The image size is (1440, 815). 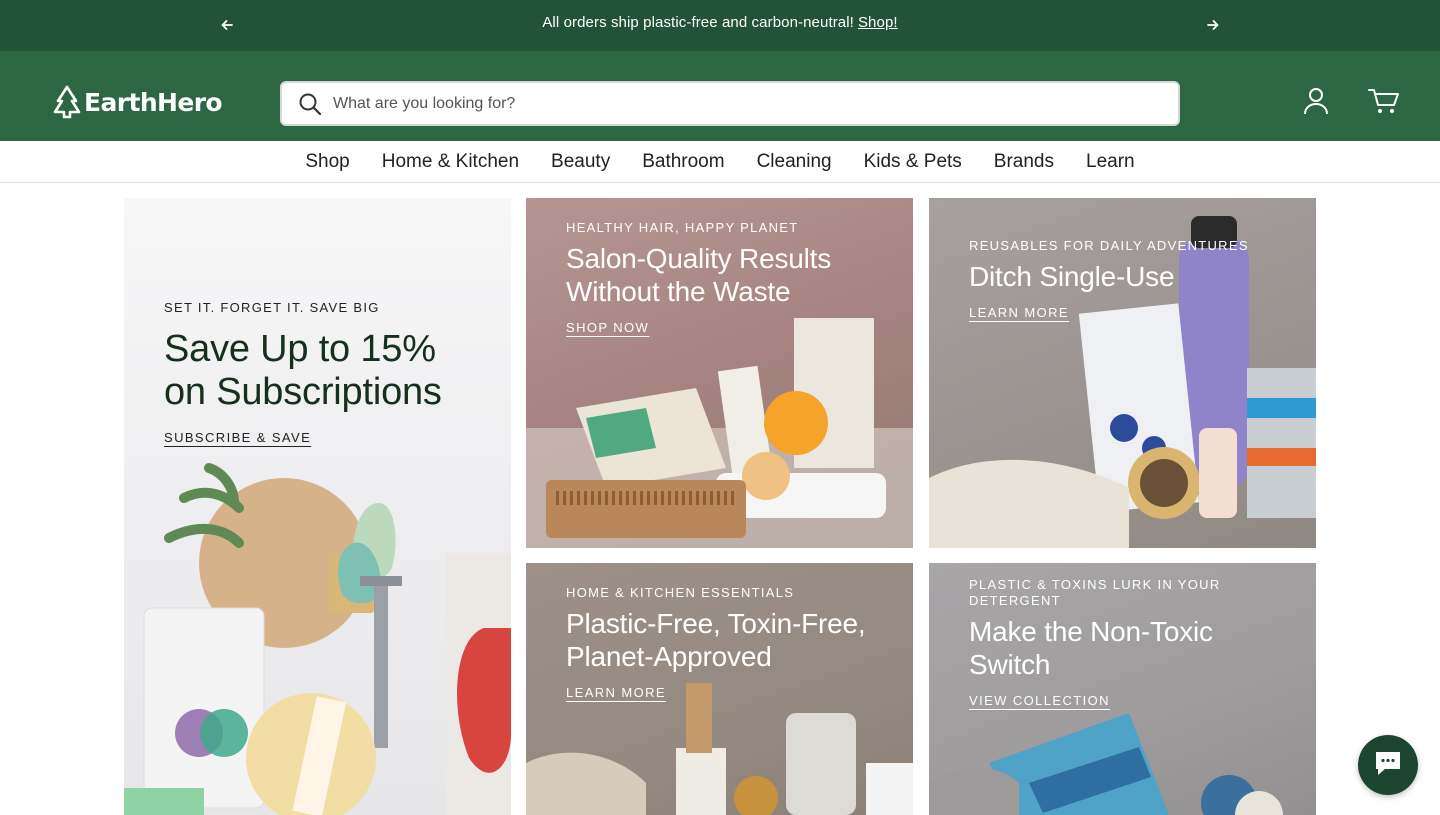 I want to click on nav-item-home-kitchen: Home & Kitchen, so click(x=450, y=162).